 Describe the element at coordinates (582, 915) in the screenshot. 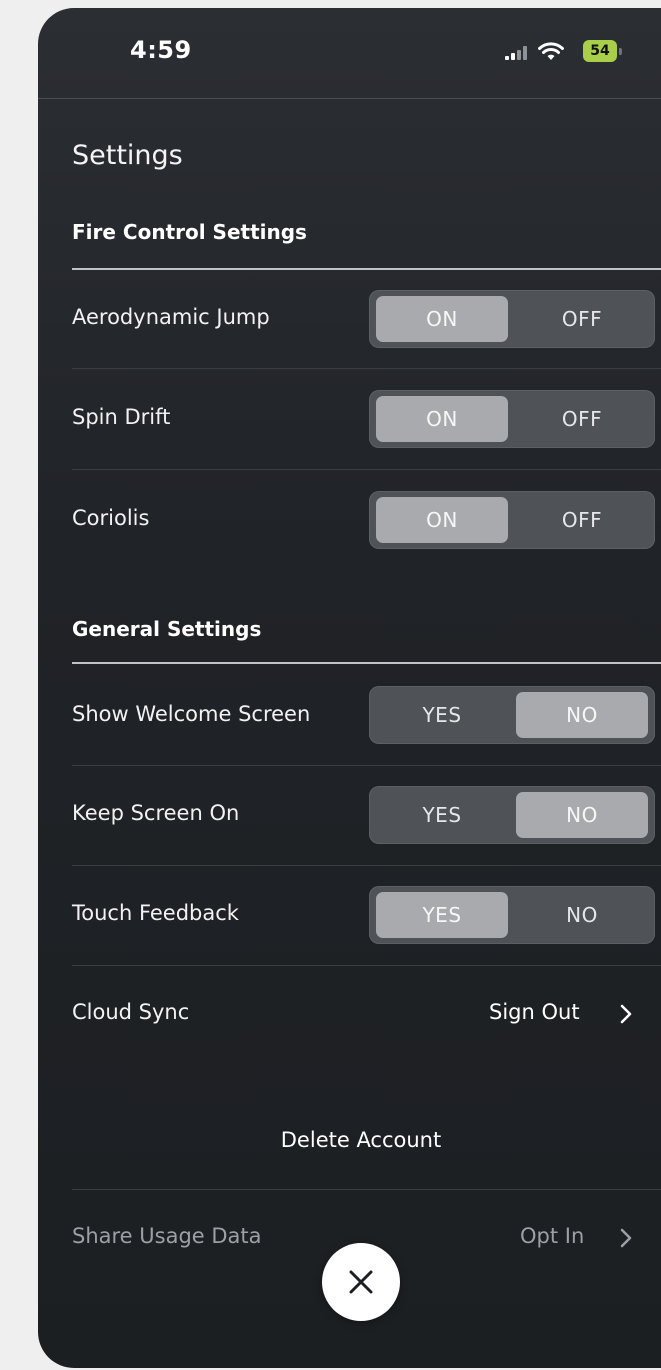

I see `touch-feedback-no-option: NO` at that location.